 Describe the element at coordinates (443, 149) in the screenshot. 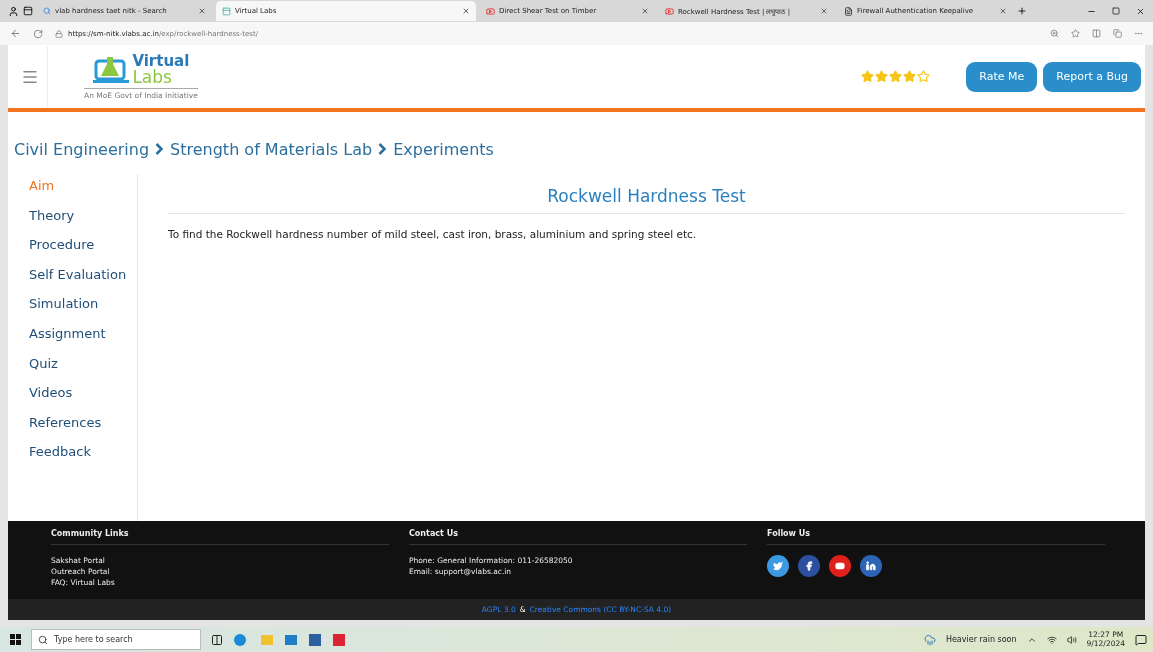

I see `breadcrumb-link: Experiments` at that location.